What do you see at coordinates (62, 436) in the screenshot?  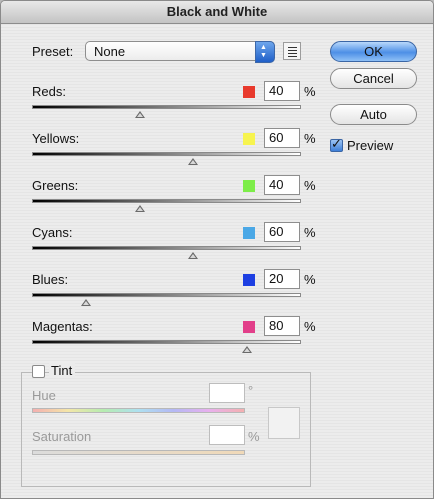 I see `saturation-label: Saturation` at bounding box center [62, 436].